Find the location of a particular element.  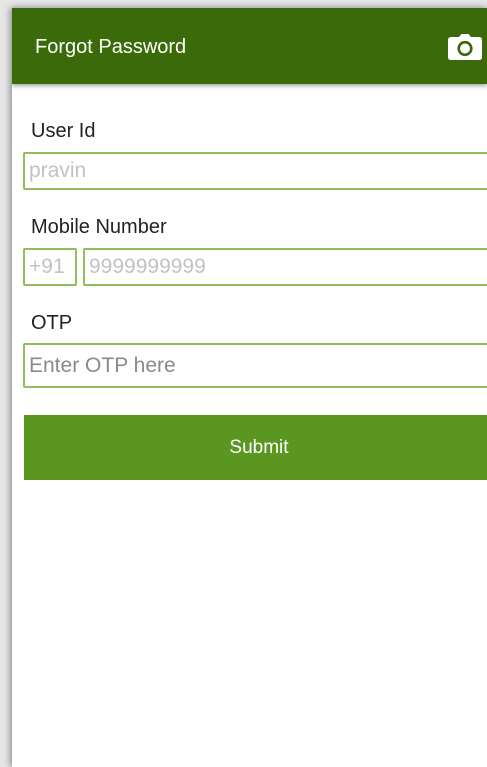

page-title: Forgot Password is located at coordinates (111, 47).